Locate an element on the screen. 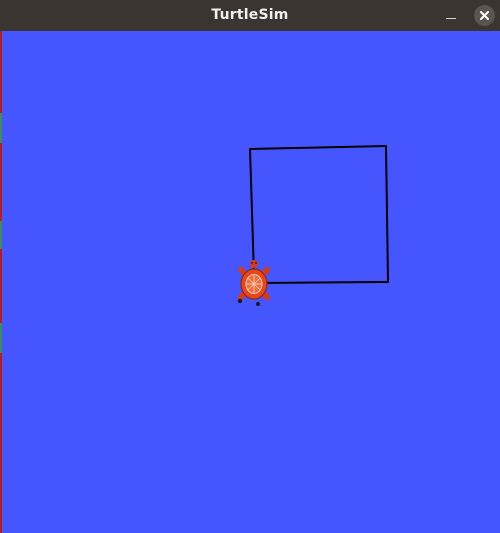 Image resolution: width=500 pixels, height=533 pixels. simulation-drawing is located at coordinates (313, 225).